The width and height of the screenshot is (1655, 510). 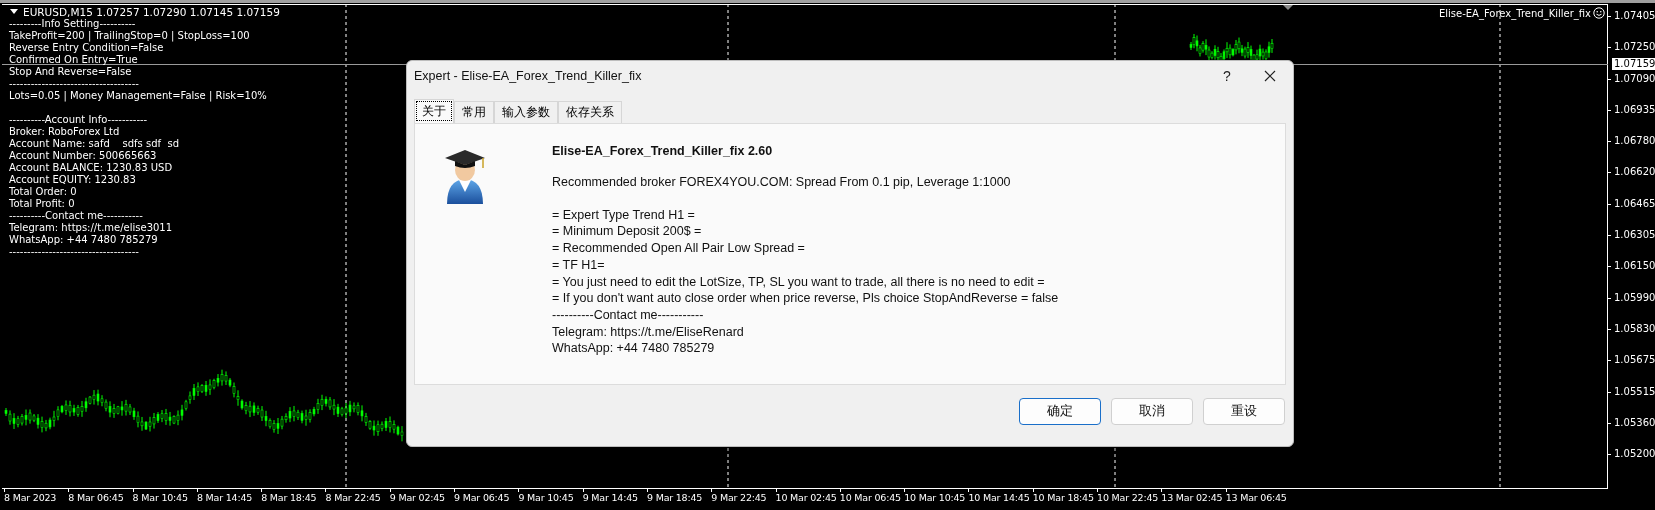 I want to click on dialog-button: 取消, so click(x=1152, y=411).